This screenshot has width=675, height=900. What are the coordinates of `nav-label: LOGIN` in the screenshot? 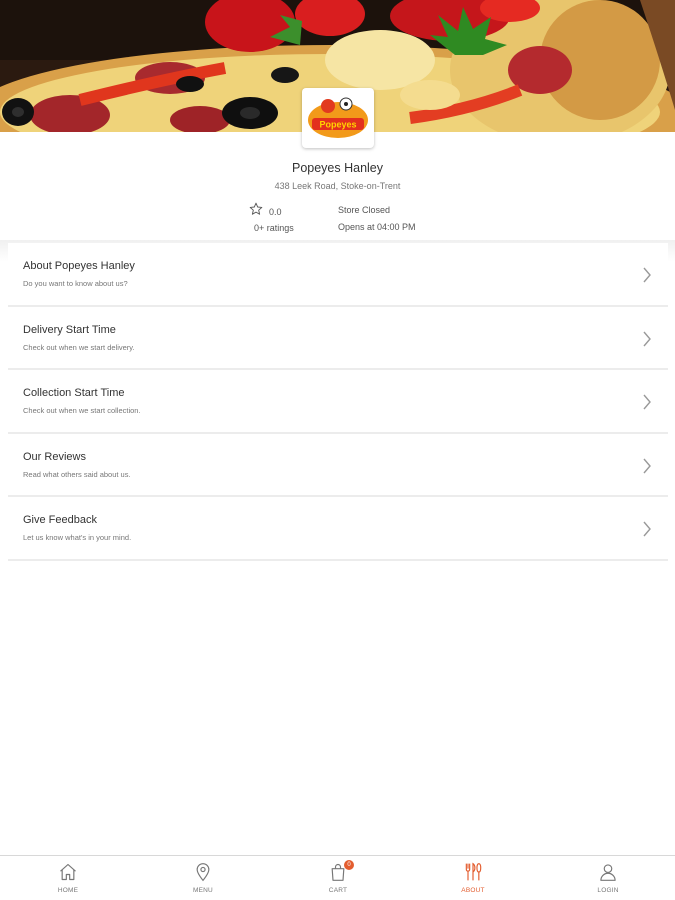 It's located at (608, 890).